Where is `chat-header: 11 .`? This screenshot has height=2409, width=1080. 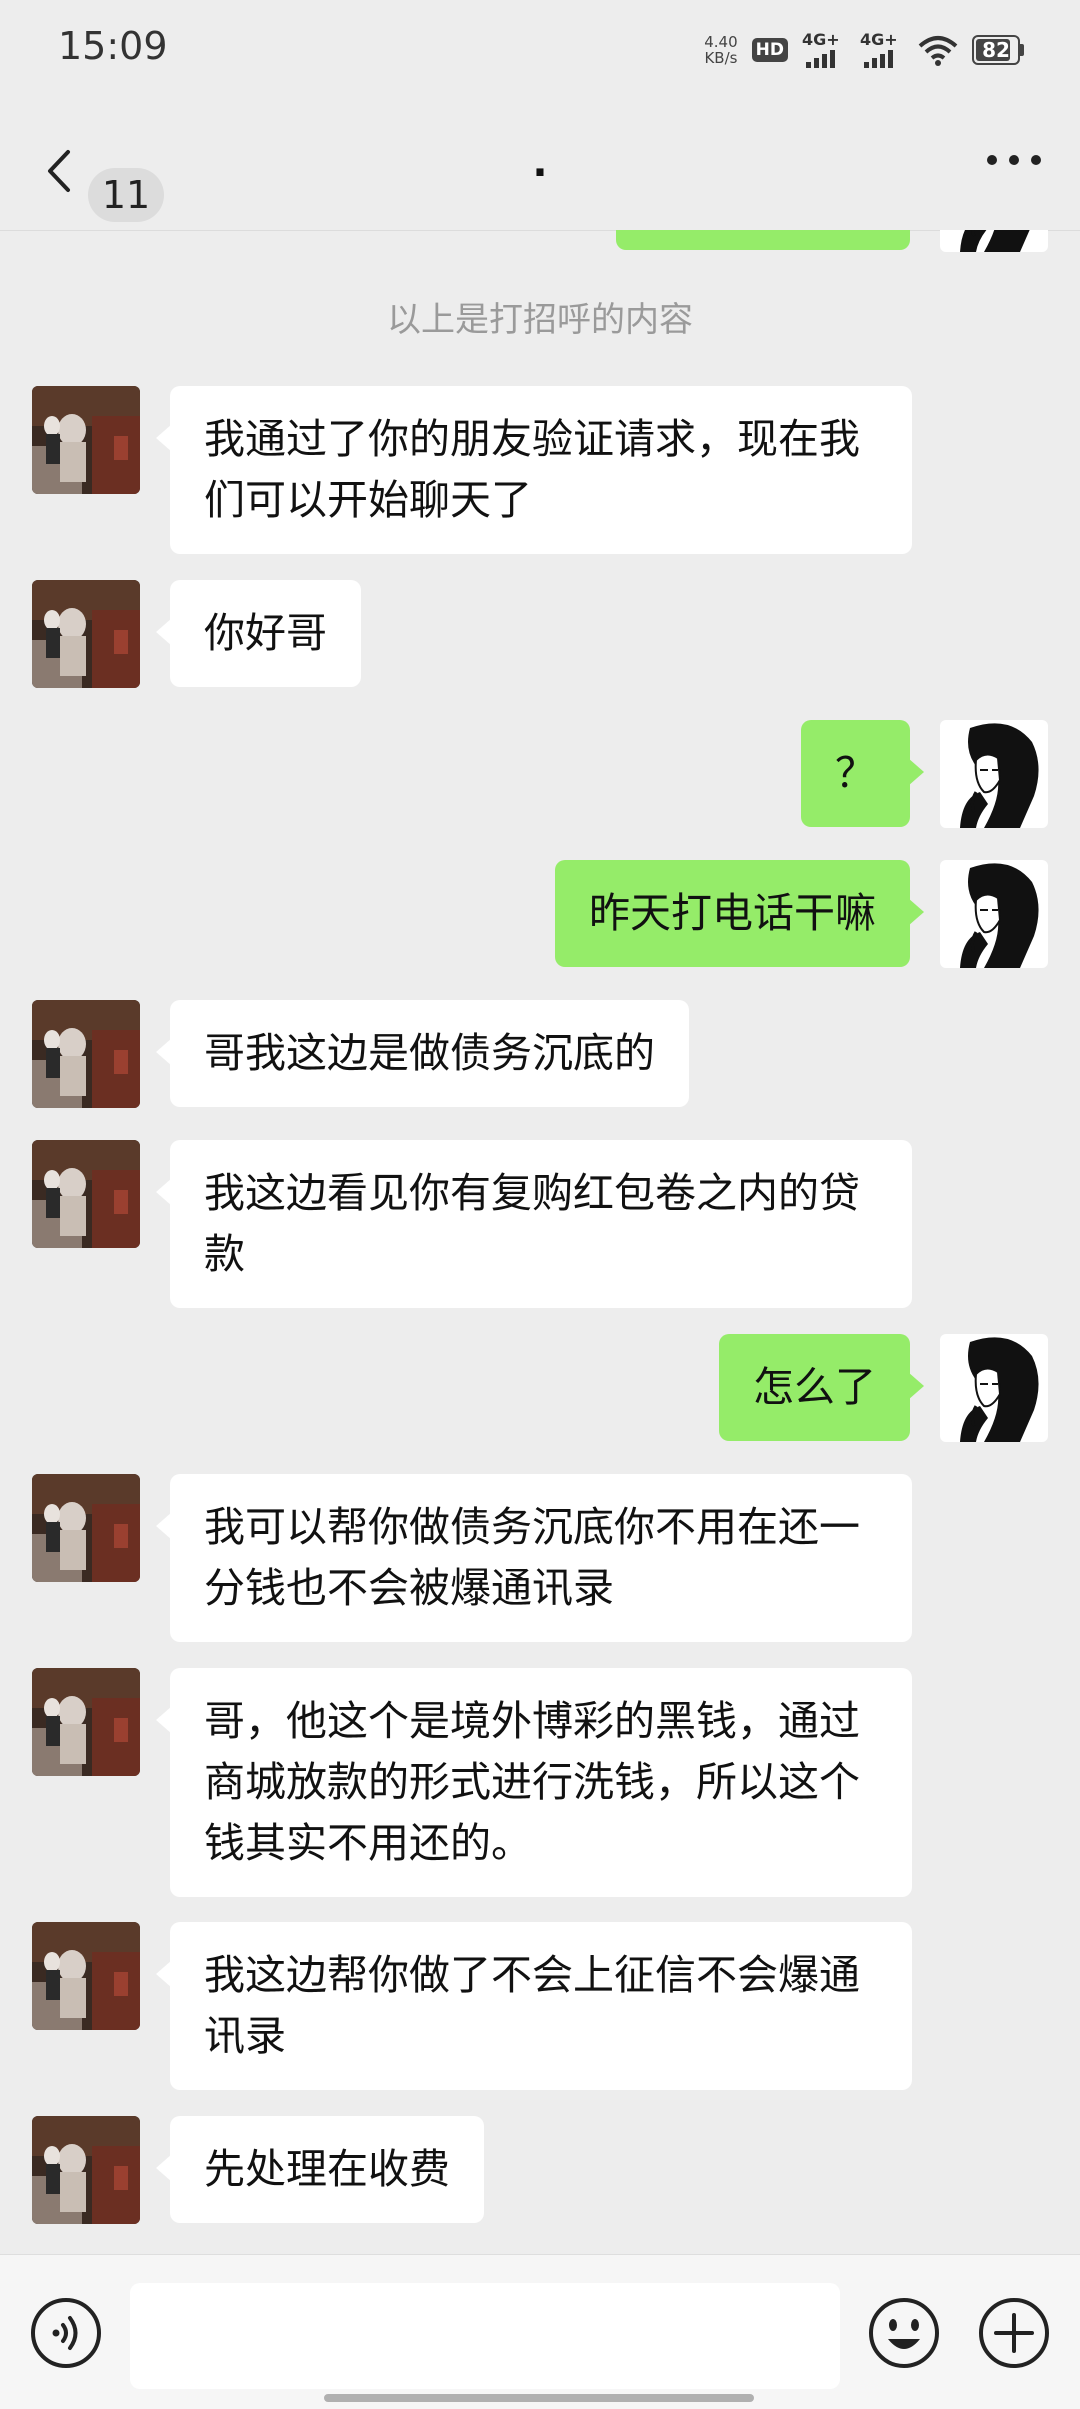 chat-header: 11 . is located at coordinates (540, 165).